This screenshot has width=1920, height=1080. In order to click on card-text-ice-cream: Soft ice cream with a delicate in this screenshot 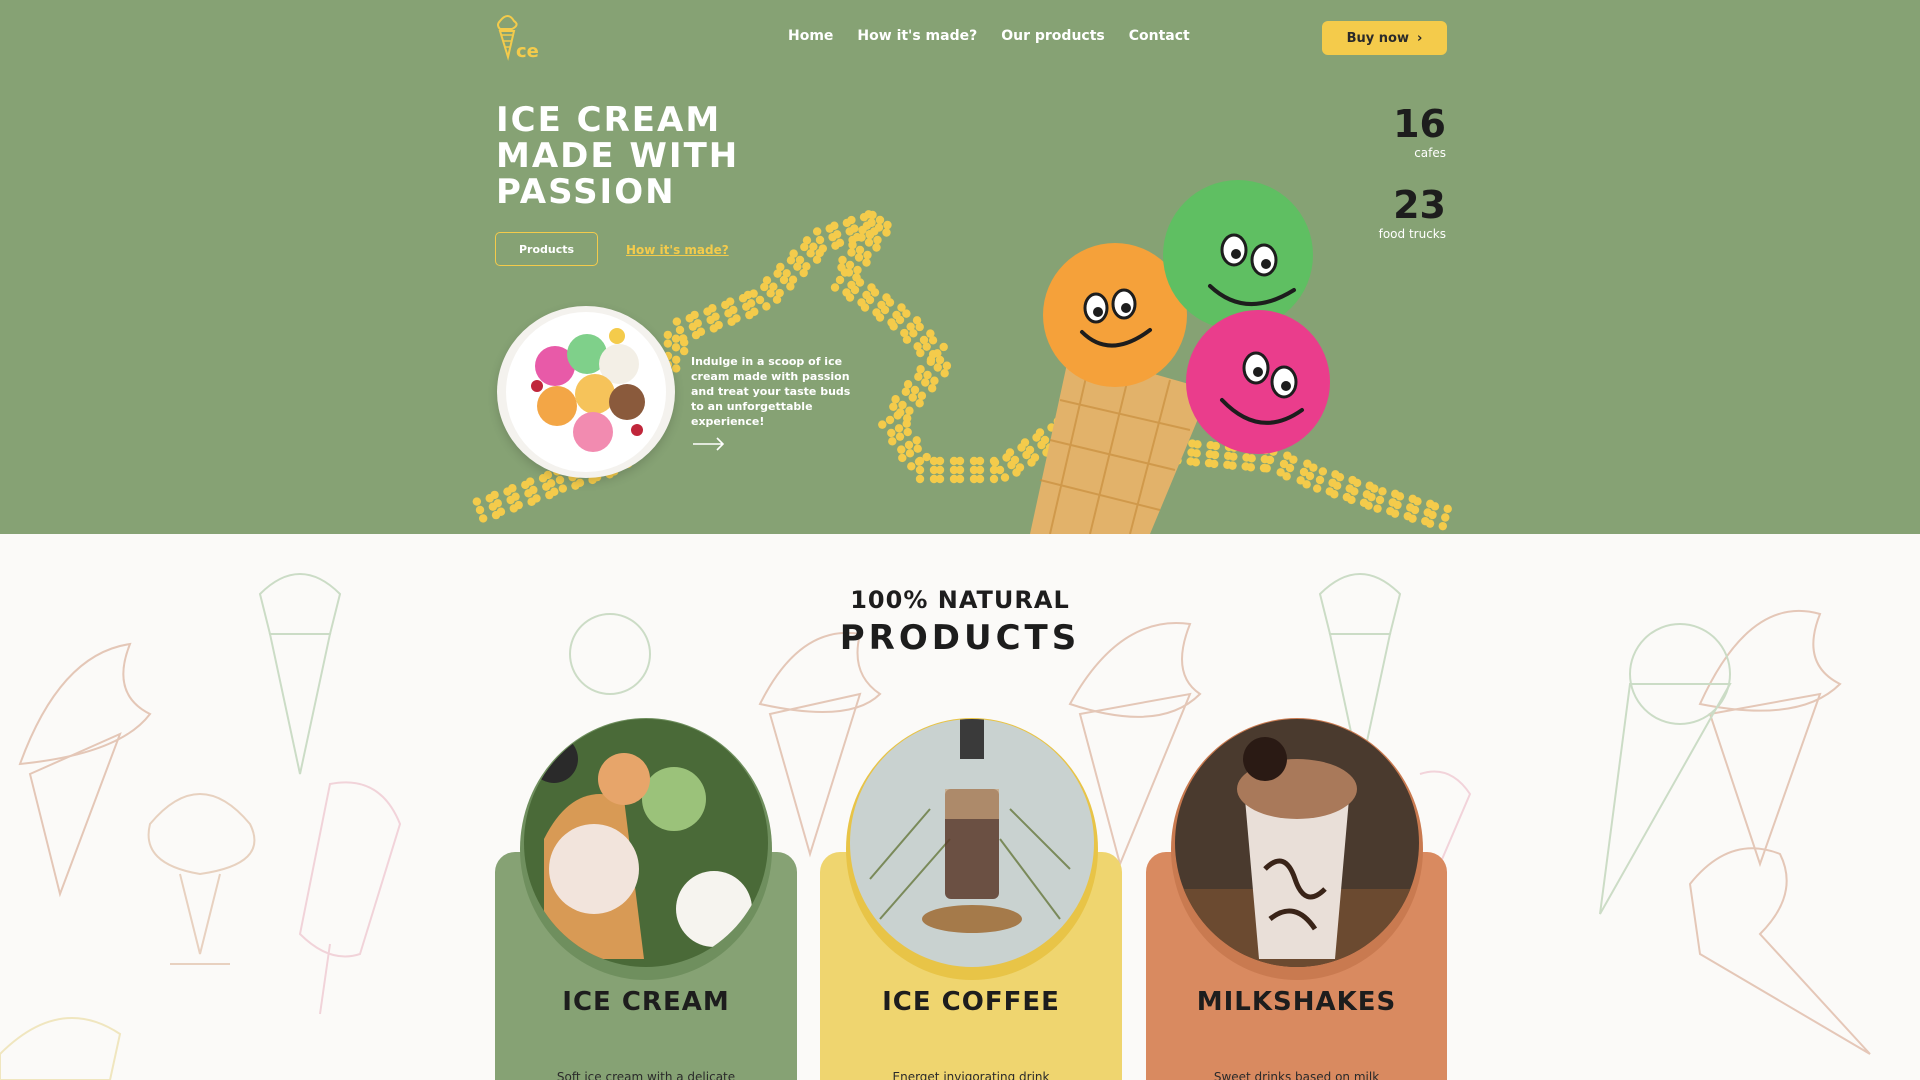, I will do `click(646, 1075)`.